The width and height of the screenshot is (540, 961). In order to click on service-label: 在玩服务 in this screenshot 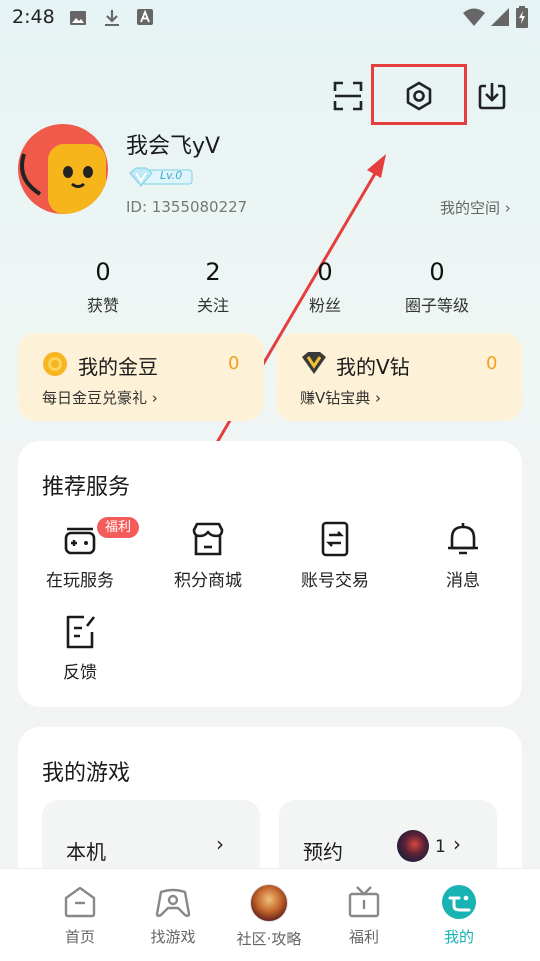, I will do `click(80, 581)`.